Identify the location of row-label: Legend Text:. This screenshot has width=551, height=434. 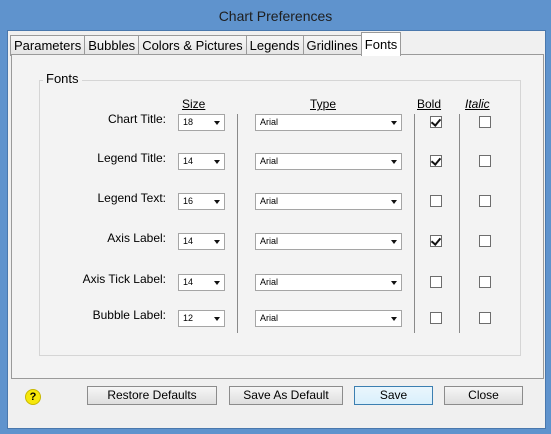
(131, 198).